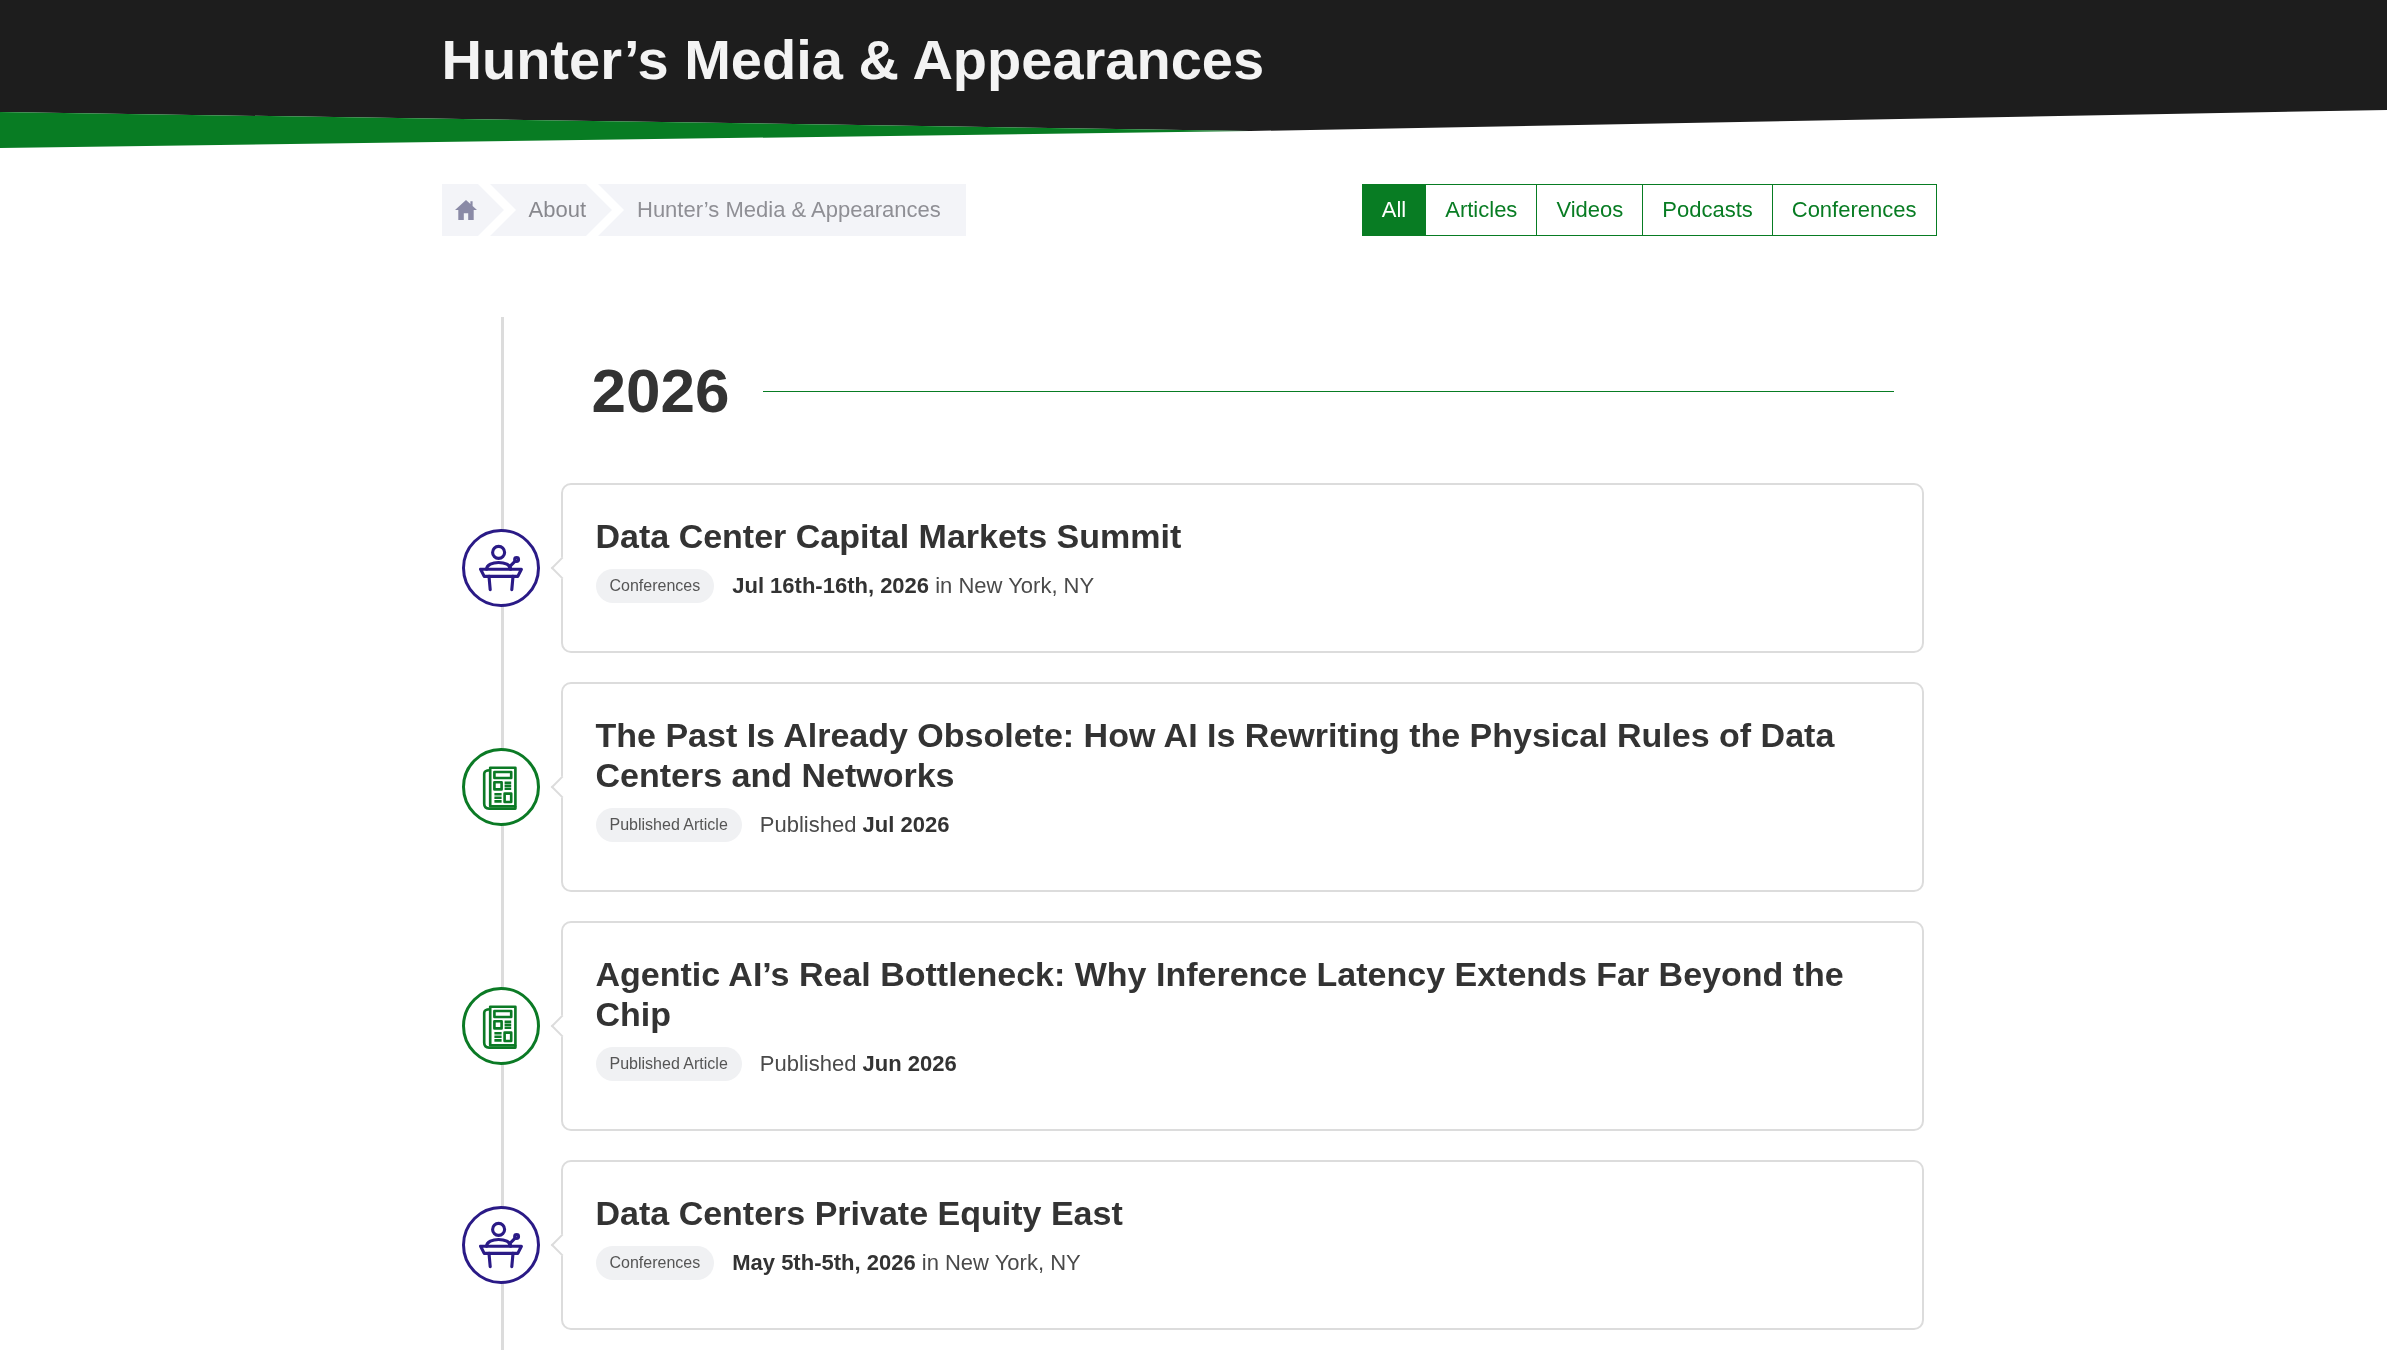  Describe the element at coordinates (889, 536) in the screenshot. I see `entry-title: Data Center Capital Markets Summit` at that location.